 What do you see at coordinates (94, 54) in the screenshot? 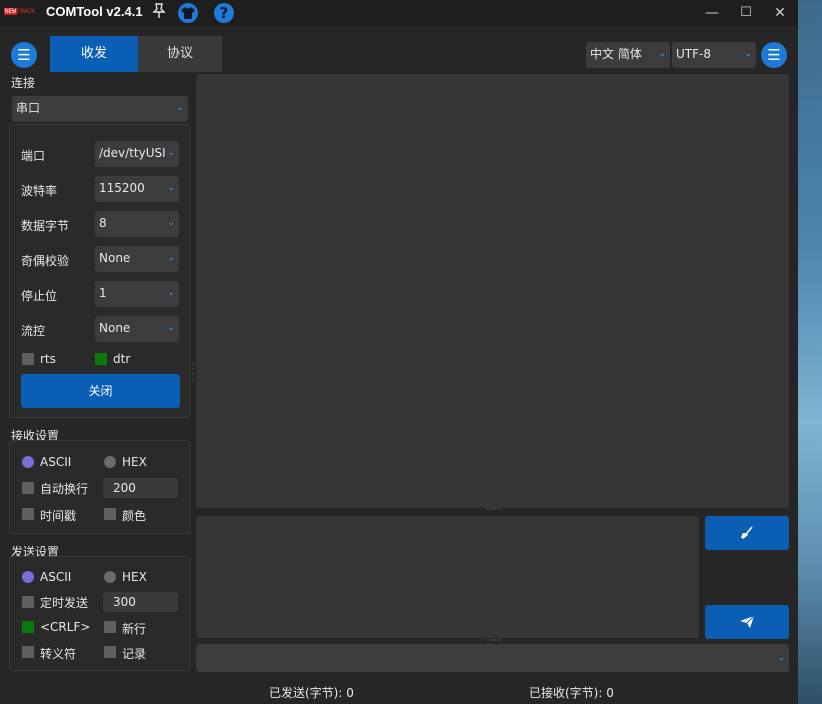
I see `tab-send-receive: 收发` at bounding box center [94, 54].